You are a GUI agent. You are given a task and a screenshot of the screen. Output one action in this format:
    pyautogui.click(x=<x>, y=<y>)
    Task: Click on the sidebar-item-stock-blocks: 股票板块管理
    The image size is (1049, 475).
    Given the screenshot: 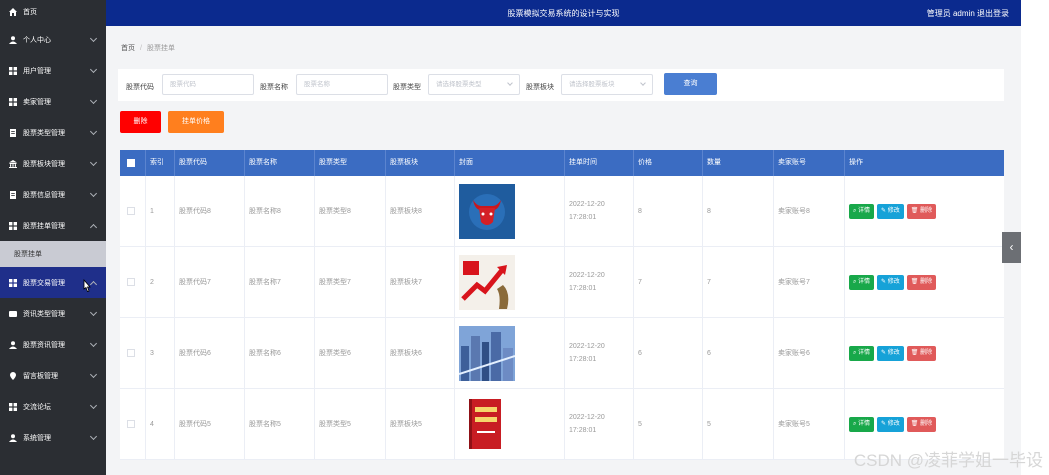 What is the action you would take?
    pyautogui.click(x=53, y=163)
    